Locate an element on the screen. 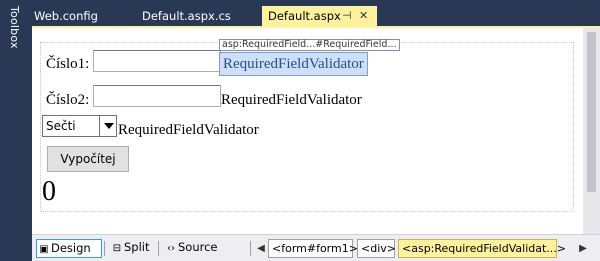  validator3: RequiredFieldValidator is located at coordinates (188, 130).